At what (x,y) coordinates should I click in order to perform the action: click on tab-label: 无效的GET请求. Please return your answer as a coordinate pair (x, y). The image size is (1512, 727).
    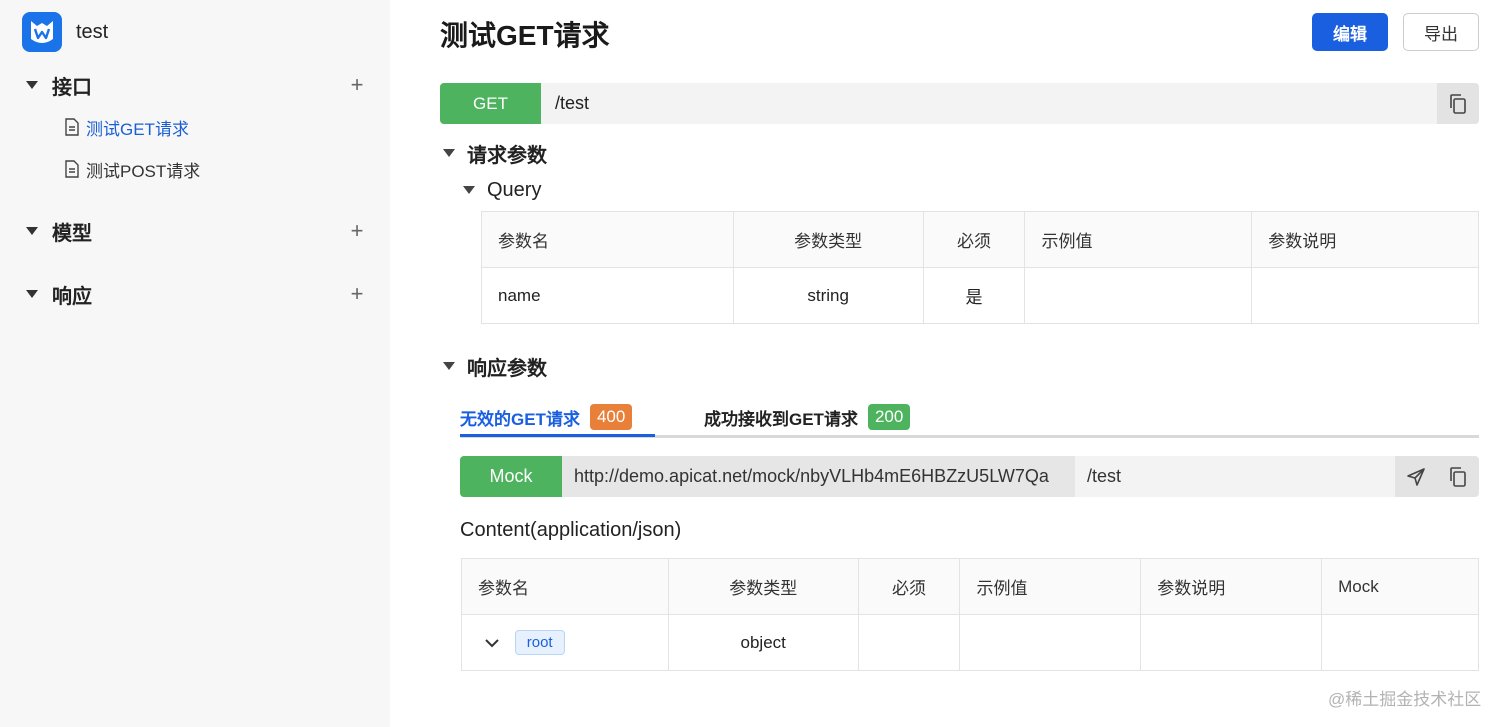
    Looking at the image, I should click on (520, 419).